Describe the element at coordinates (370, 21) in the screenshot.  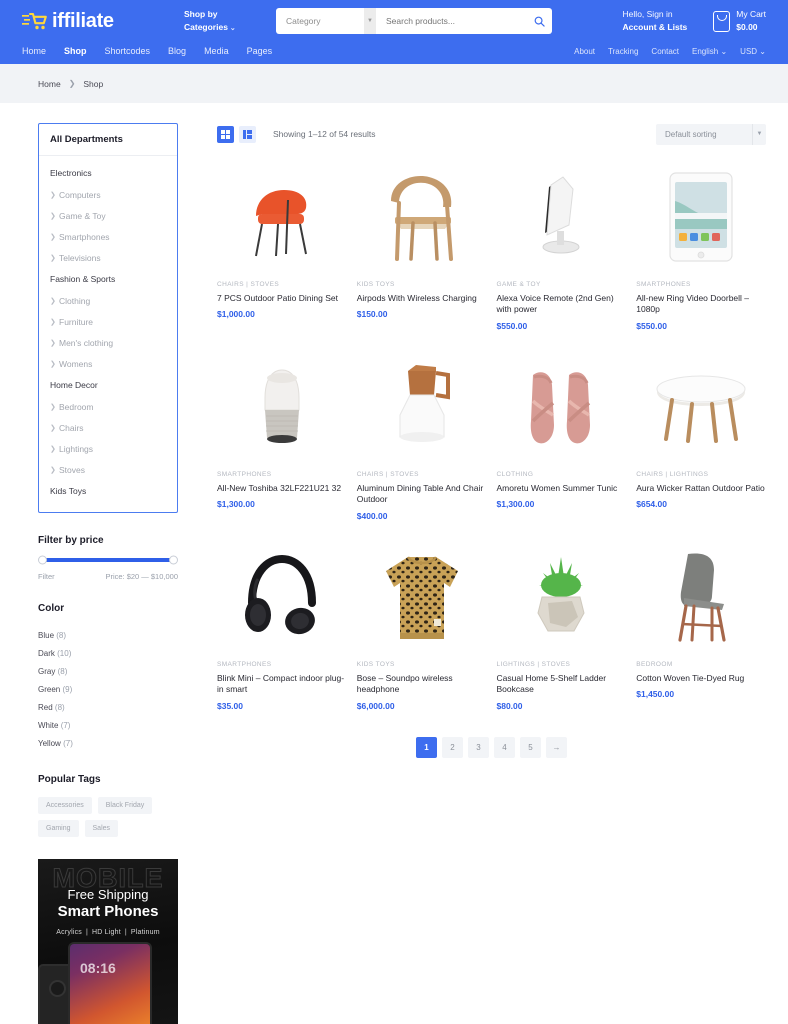
I see `chevron-down-icon: ▼` at that location.